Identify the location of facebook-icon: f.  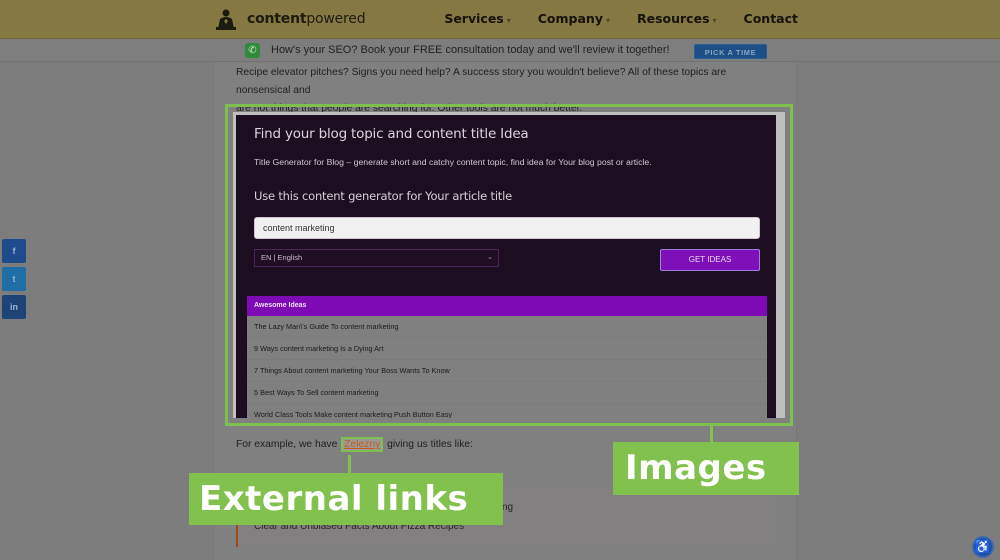
(14, 251).